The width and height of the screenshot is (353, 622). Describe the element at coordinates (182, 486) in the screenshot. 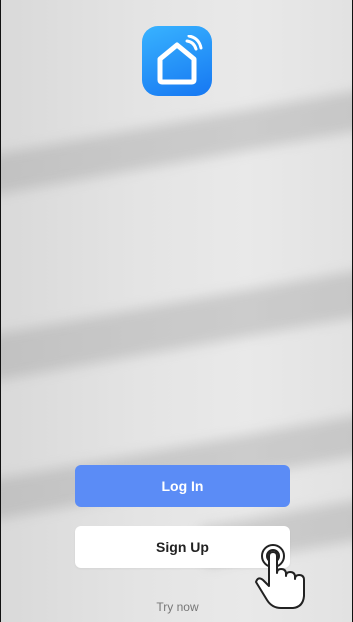

I see `login-button: Log In` at that location.